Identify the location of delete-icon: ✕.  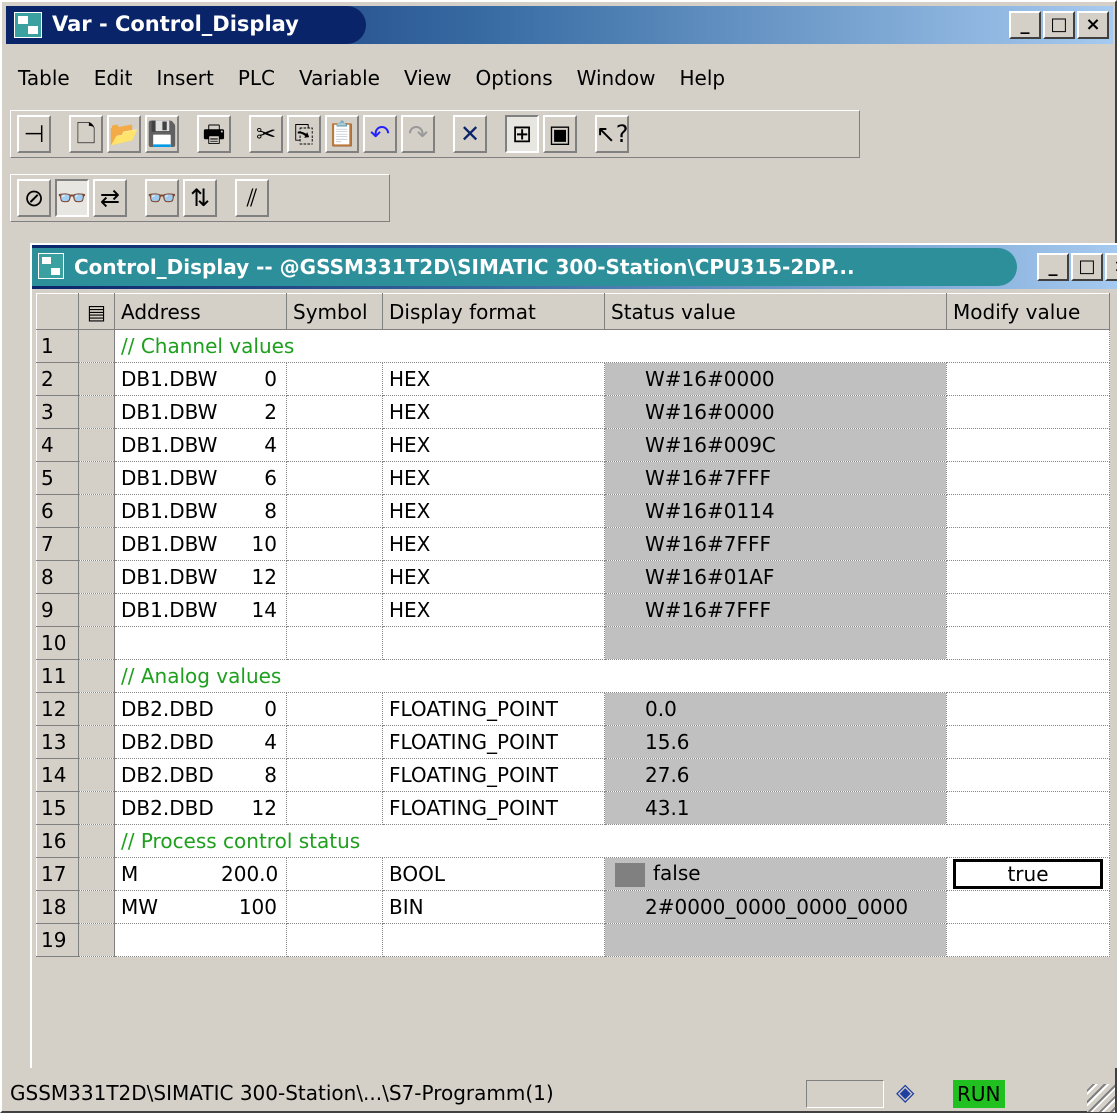
(470, 134).